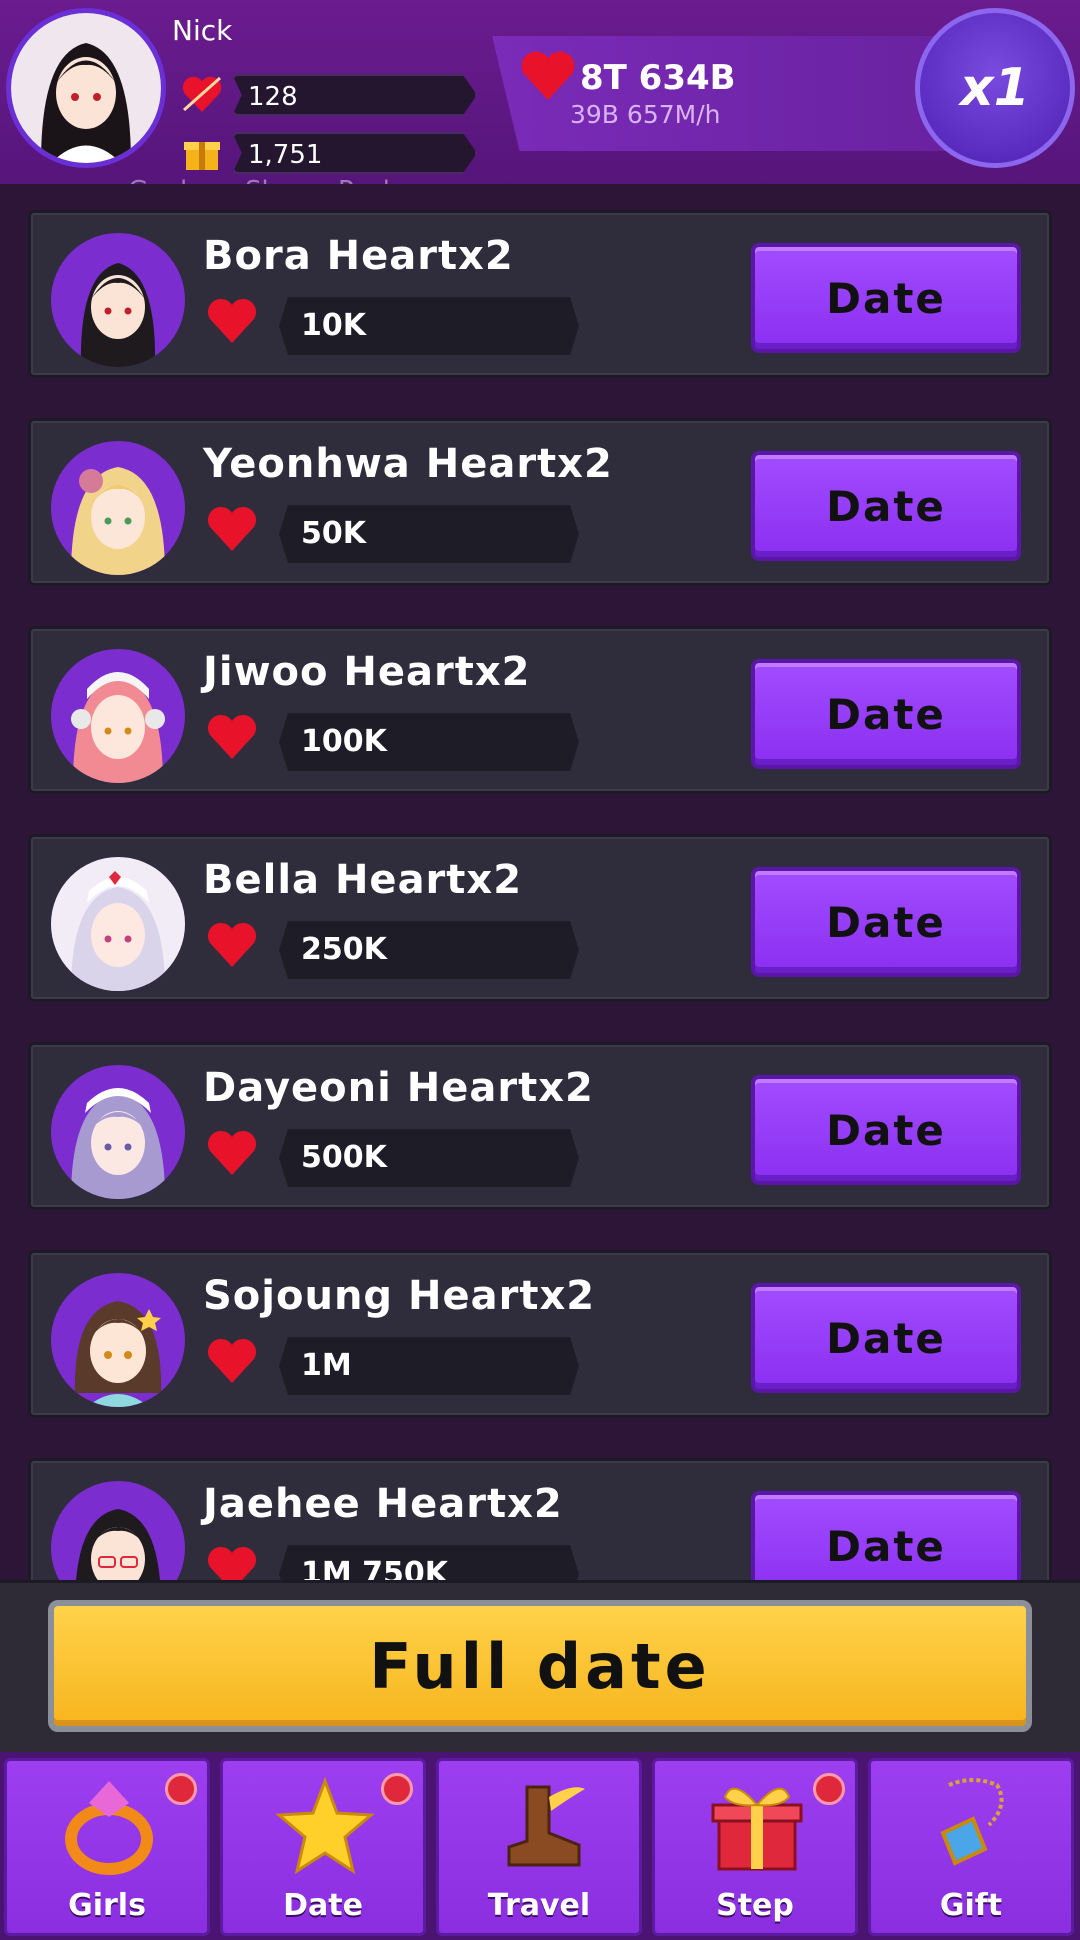 The image size is (1080, 1940). What do you see at coordinates (540, 502) in the screenshot?
I see `list-item: Yeonhwa Heartx2 50K Date` at bounding box center [540, 502].